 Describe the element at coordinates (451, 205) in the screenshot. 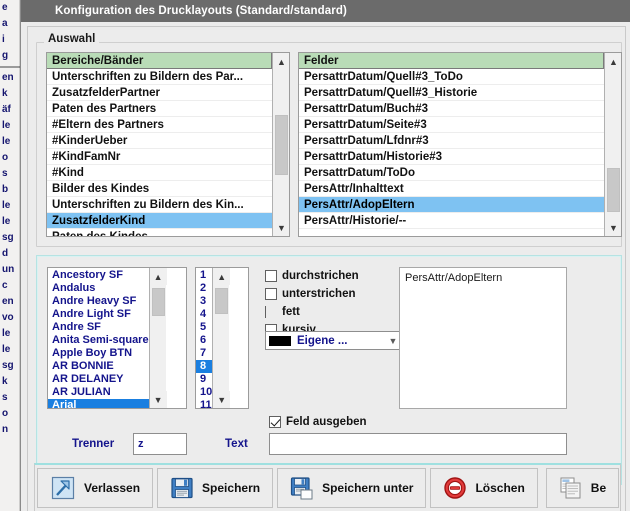

I see `felder-list-item: PersAttr/AdopEltern` at that location.